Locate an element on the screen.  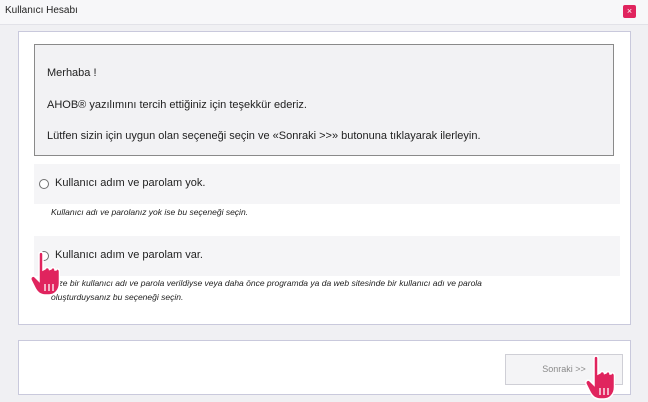
title-bar: Kullanıcı Hesabı × is located at coordinates (324, 12).